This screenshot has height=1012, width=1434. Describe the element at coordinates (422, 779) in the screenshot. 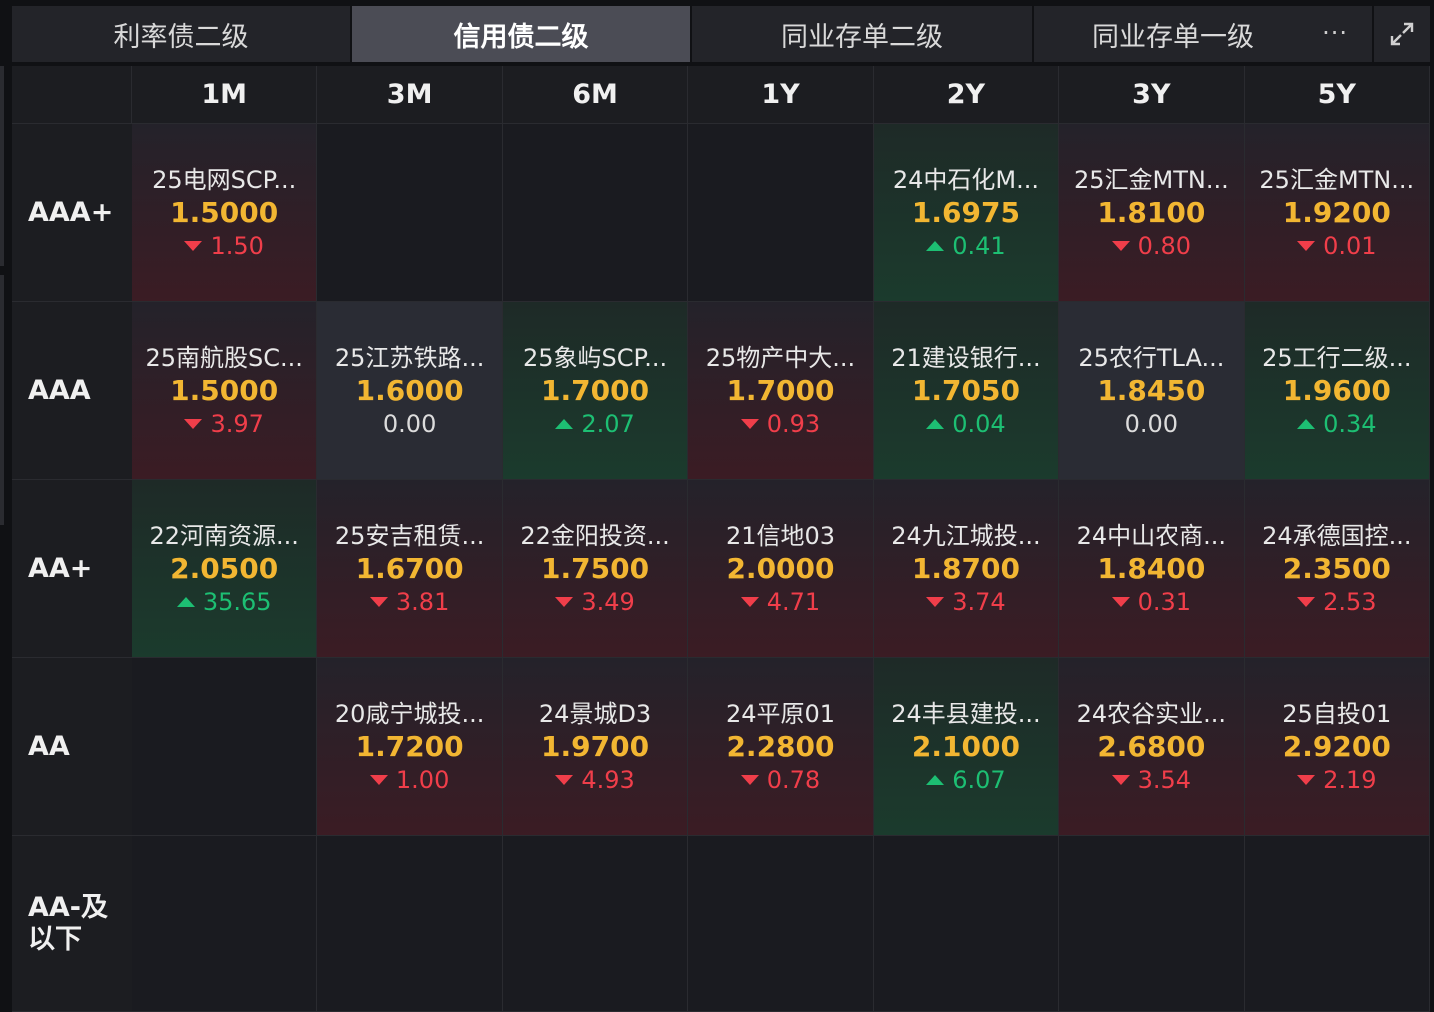

I see `change-value: 1.00` at that location.